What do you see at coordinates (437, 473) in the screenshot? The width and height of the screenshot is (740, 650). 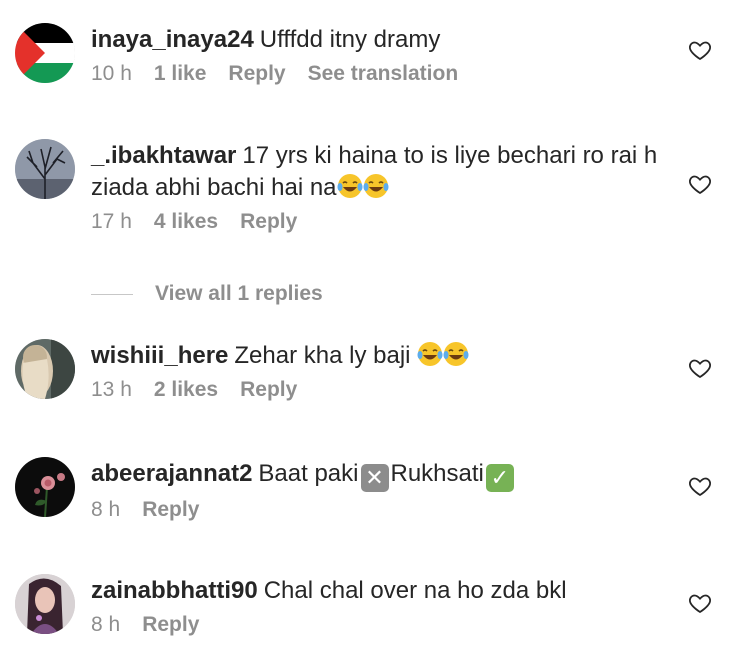 I see `comment-body-part2: Rukhsati` at bounding box center [437, 473].